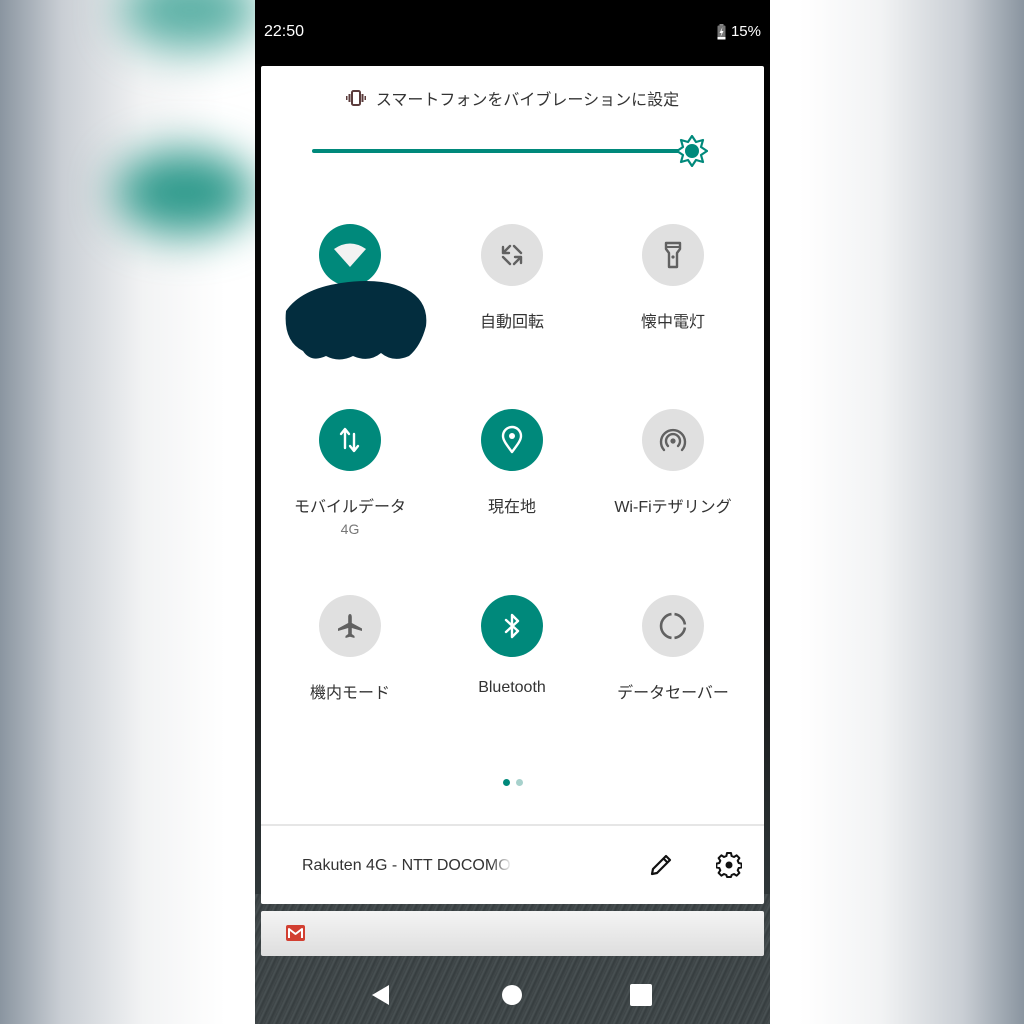 Image resolution: width=1024 pixels, height=1024 pixels. Describe the element at coordinates (406, 865) in the screenshot. I see `carrier-name: Rakuten 4G - NTT DOCOMO` at that location.